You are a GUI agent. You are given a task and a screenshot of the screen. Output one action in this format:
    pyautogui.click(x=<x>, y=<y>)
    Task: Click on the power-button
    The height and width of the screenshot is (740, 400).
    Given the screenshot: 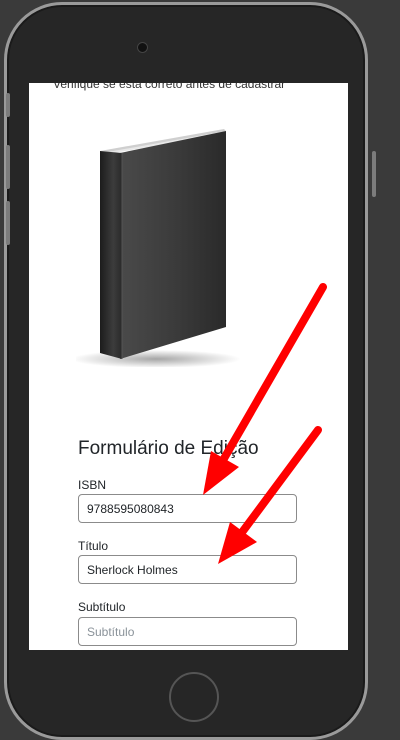 What is the action you would take?
    pyautogui.click(x=374, y=174)
    